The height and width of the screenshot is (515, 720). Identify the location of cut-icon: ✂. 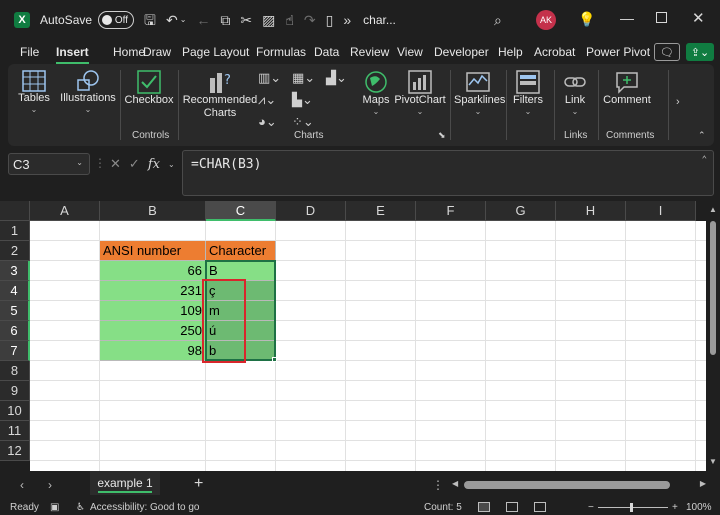
(246, 20).